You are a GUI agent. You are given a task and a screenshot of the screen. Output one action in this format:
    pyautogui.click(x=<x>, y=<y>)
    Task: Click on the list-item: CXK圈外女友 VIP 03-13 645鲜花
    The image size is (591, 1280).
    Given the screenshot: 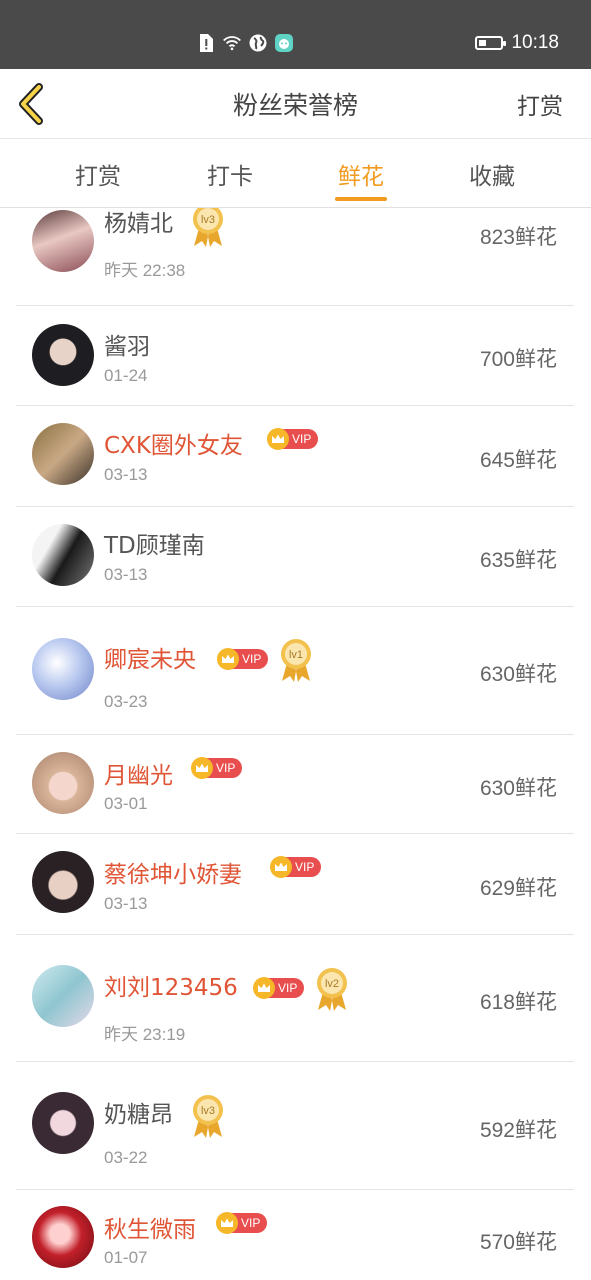 What is the action you would take?
    pyautogui.click(x=295, y=456)
    